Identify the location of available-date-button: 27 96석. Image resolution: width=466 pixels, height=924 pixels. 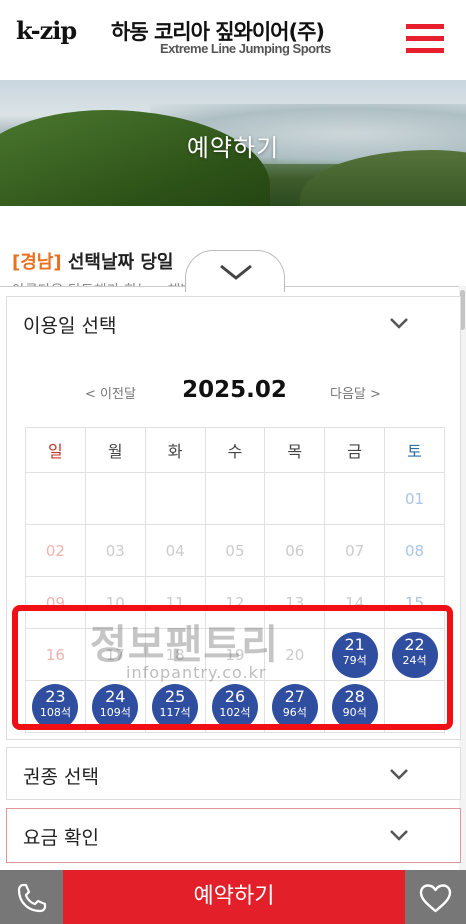
(294, 706).